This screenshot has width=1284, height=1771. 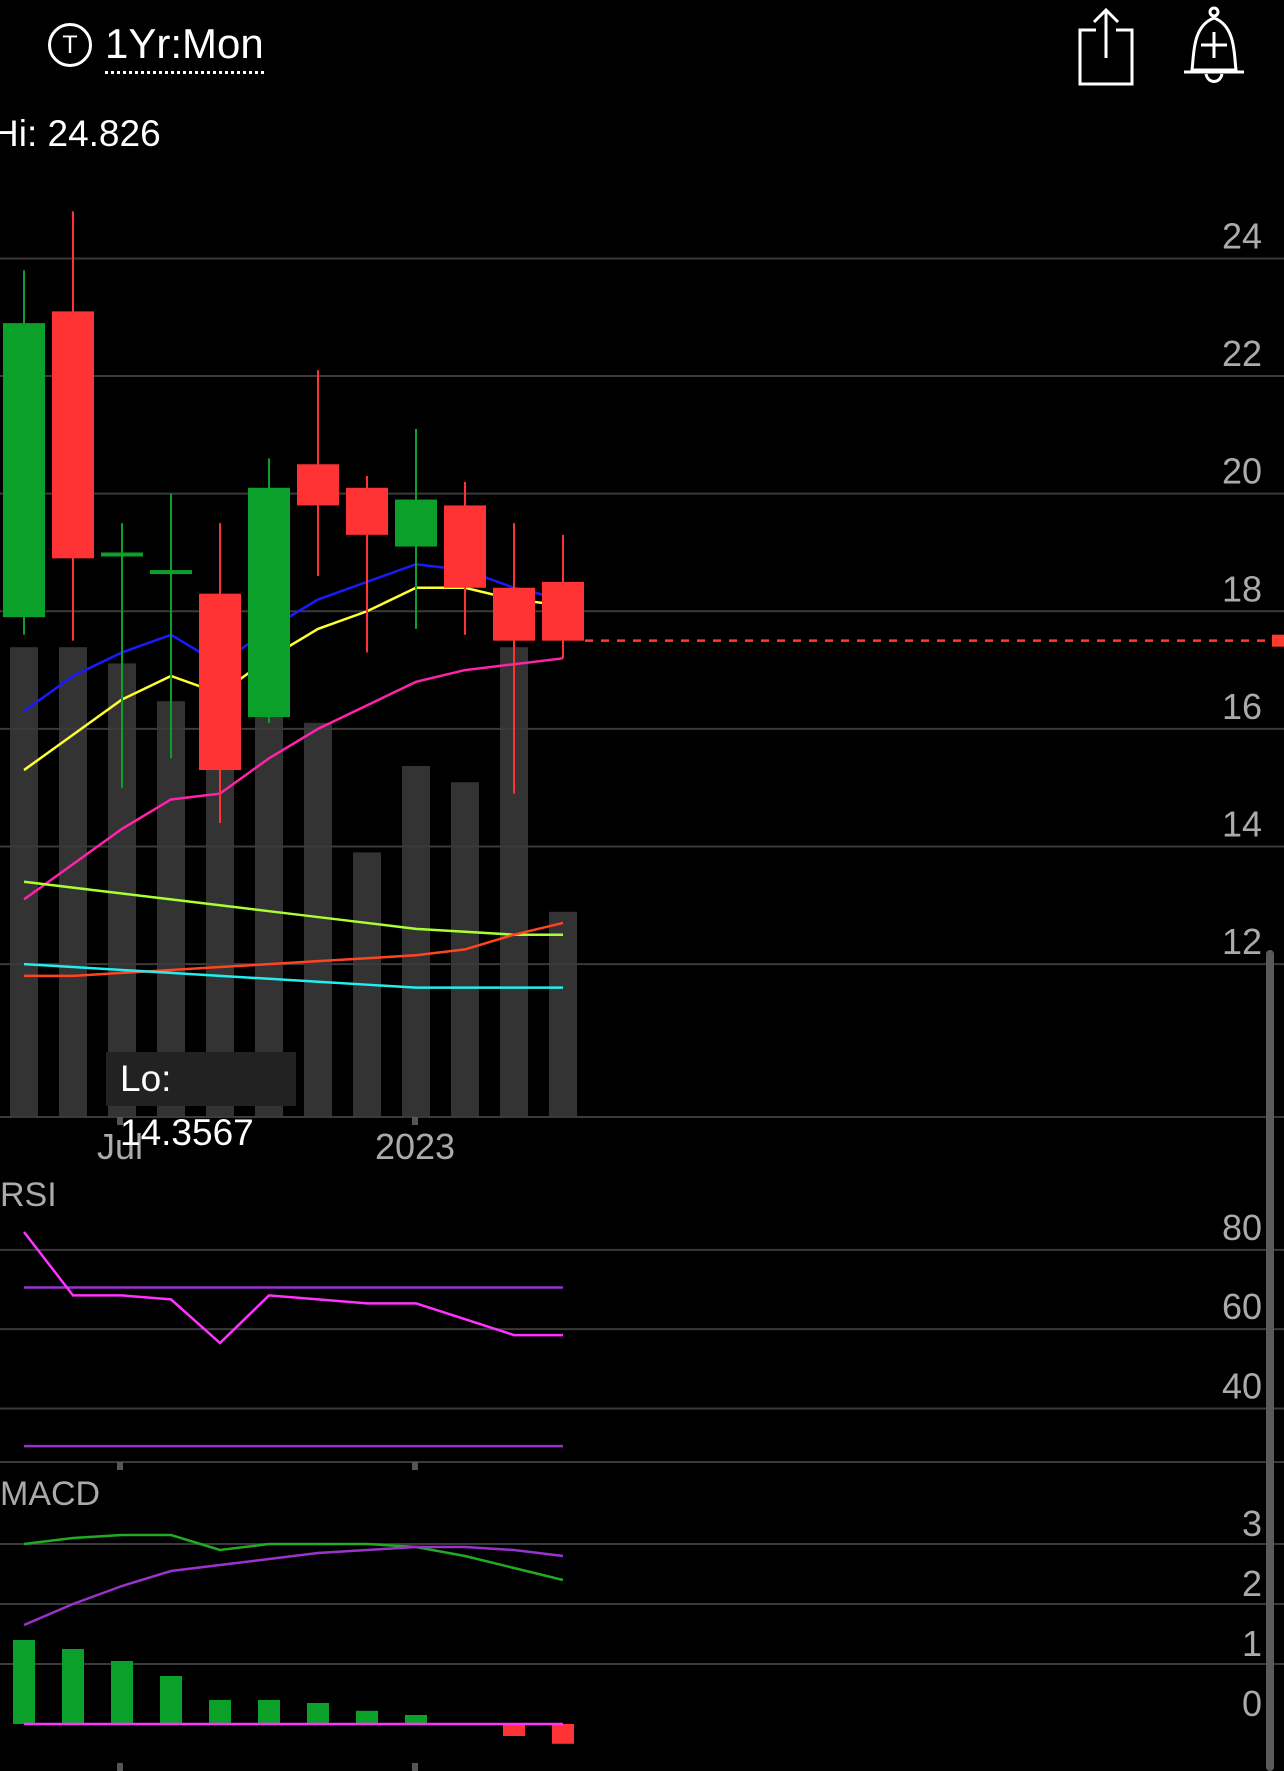 What do you see at coordinates (201, 1102) in the screenshot?
I see `low-value-label: Lo: 14.3567` at bounding box center [201, 1102].